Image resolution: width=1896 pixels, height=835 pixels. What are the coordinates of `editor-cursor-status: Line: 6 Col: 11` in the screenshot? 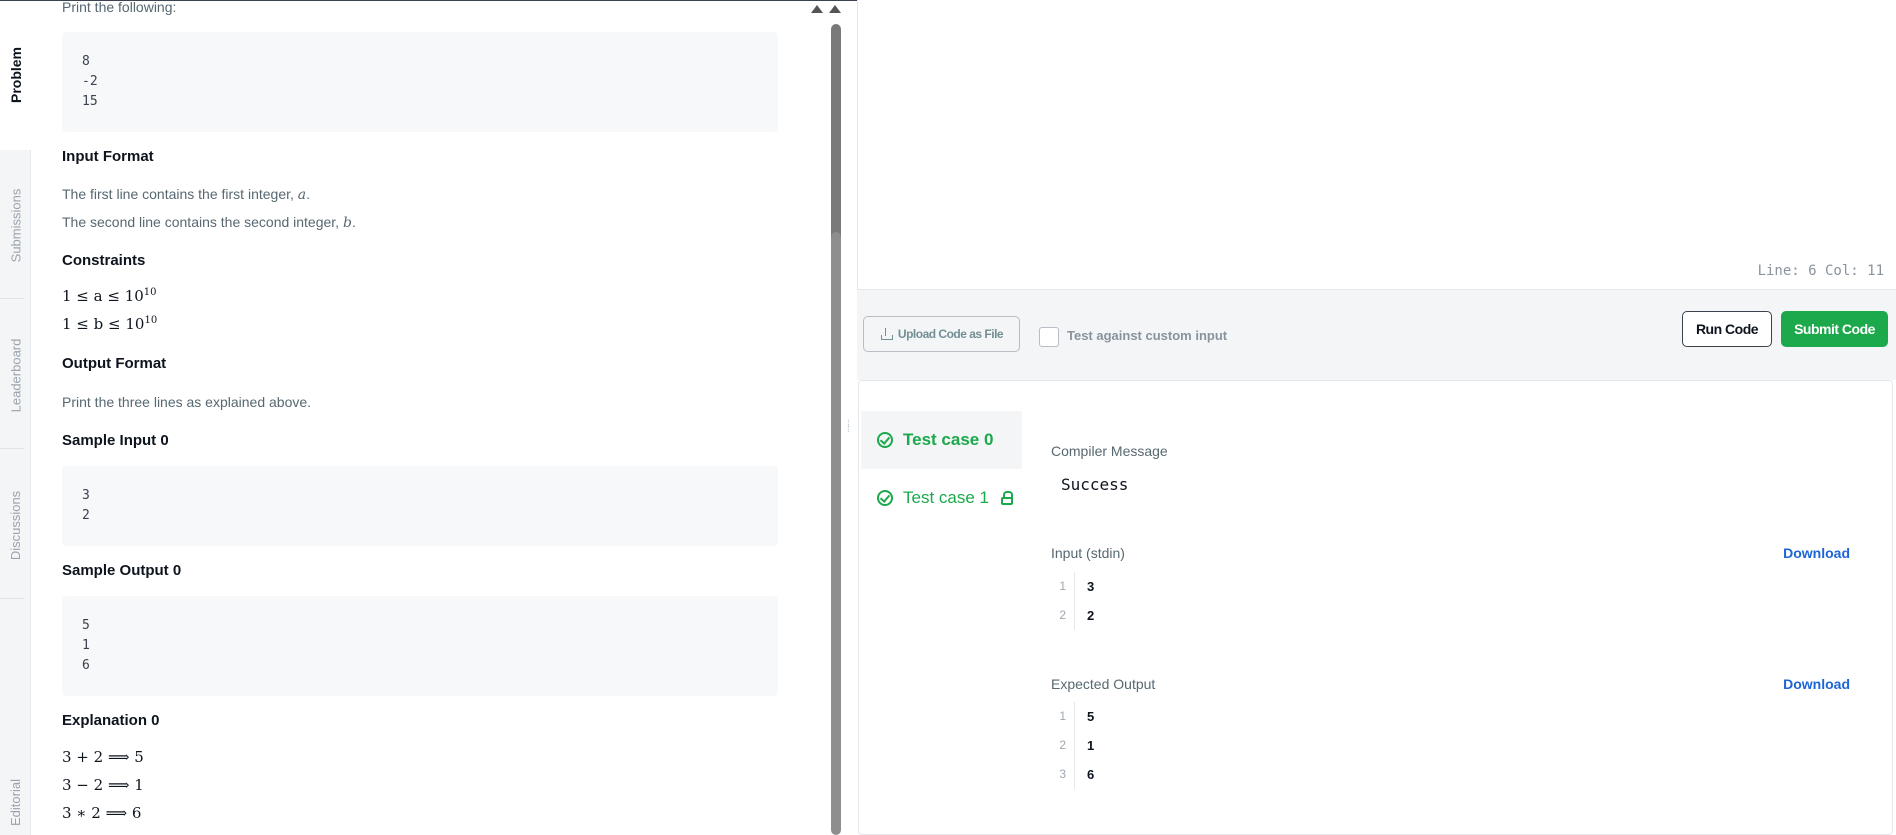 It's located at (1820, 271).